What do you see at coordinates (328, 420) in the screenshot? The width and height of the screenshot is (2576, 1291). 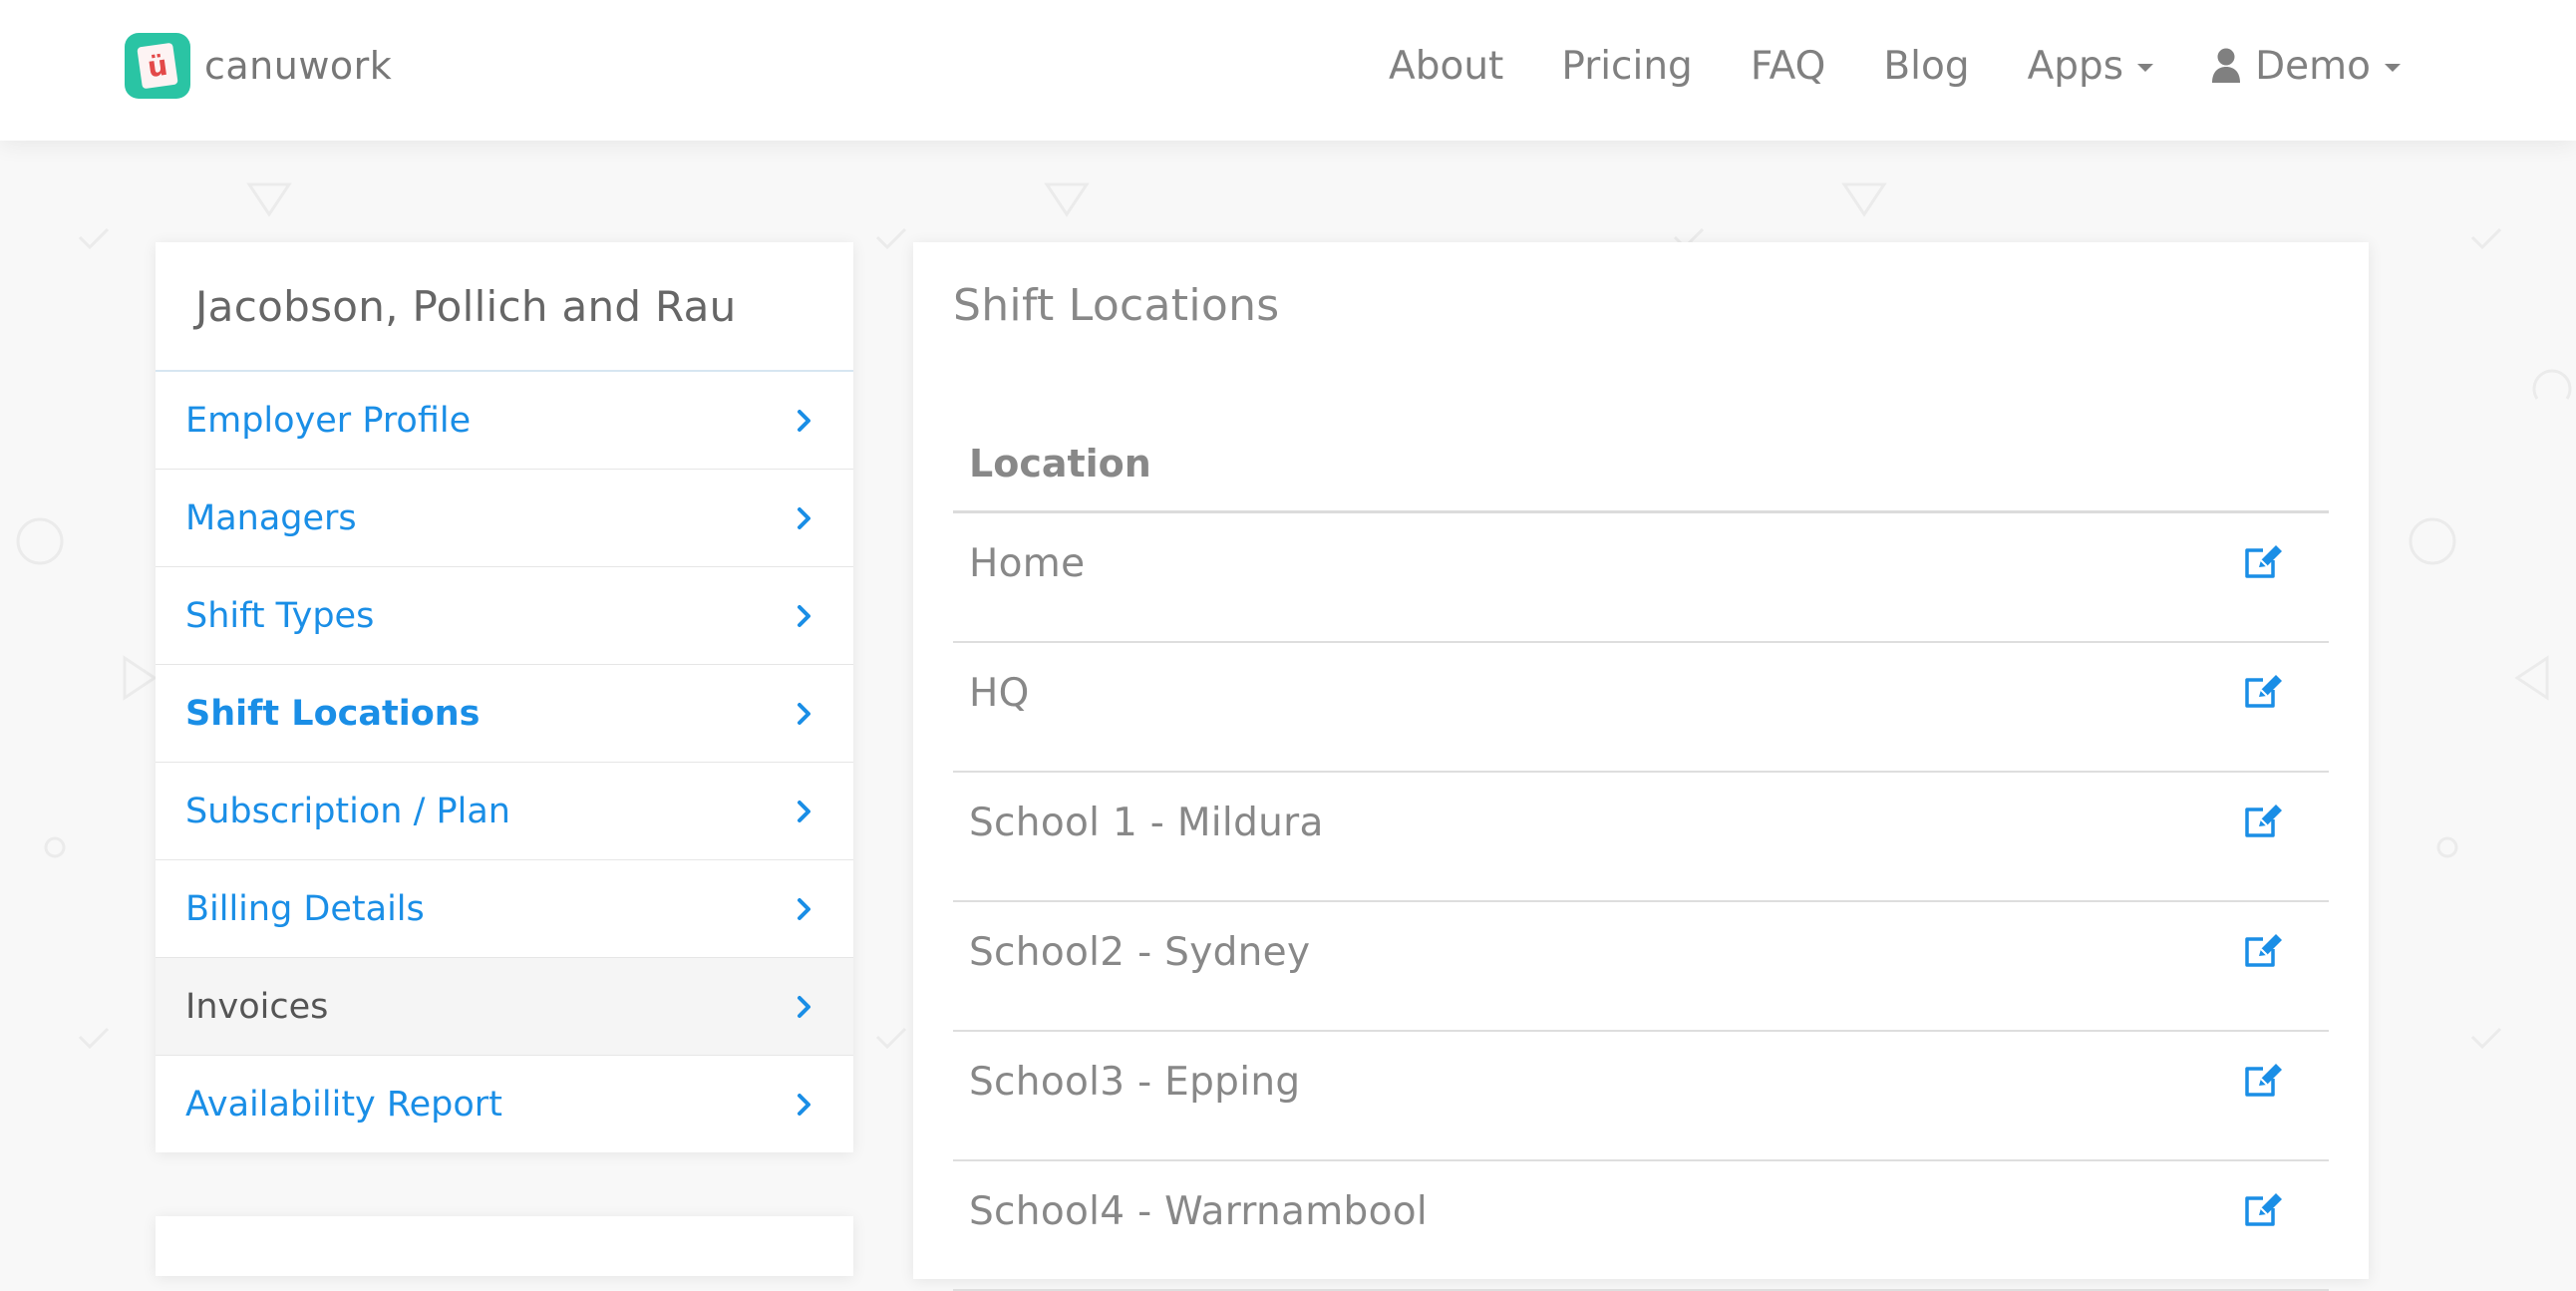 I see `sidebar-item-label: Employer Profile` at bounding box center [328, 420].